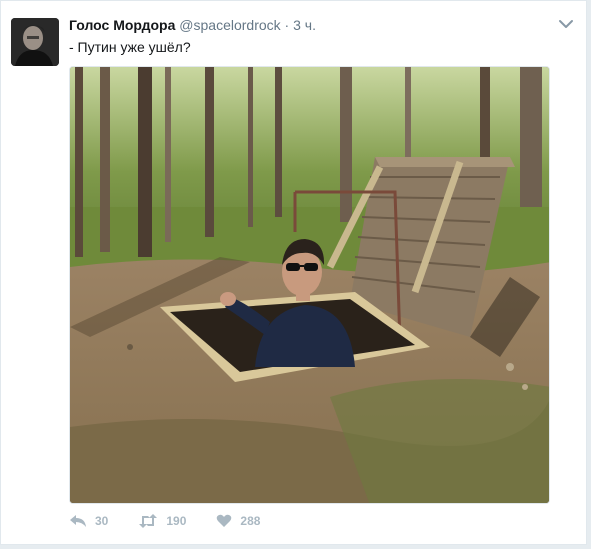  What do you see at coordinates (78, 521) in the screenshot?
I see `reply-icon` at bounding box center [78, 521].